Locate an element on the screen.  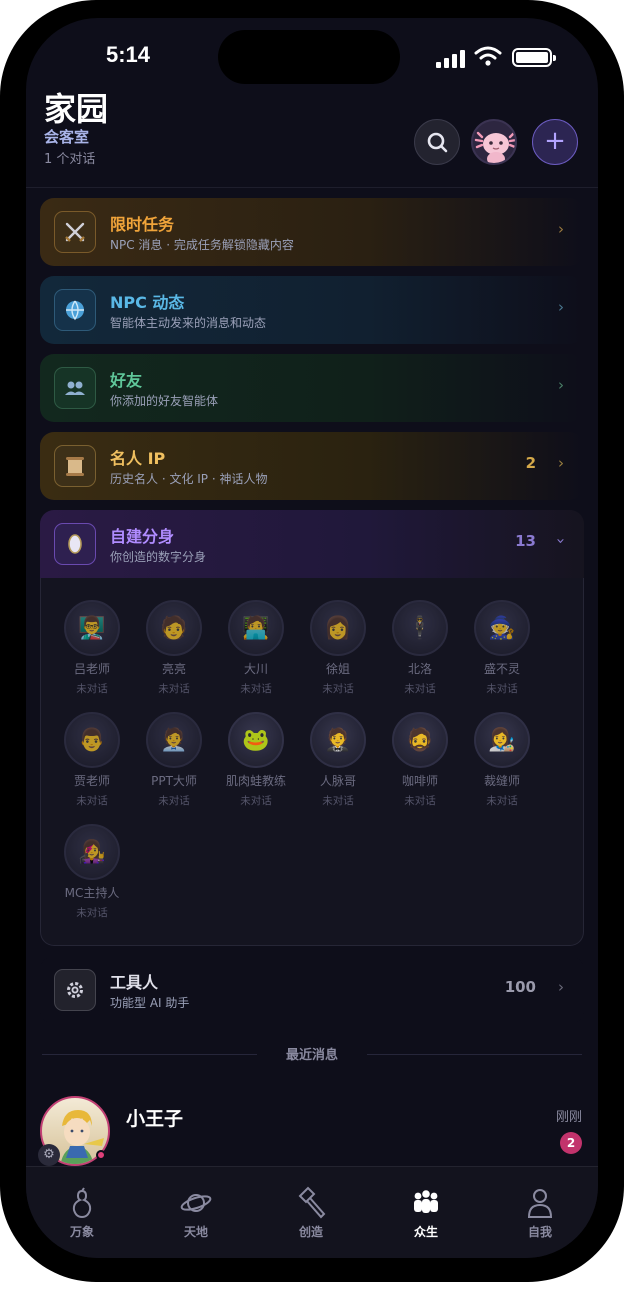
category-name: 工具人 is located at coordinates (134, 982).